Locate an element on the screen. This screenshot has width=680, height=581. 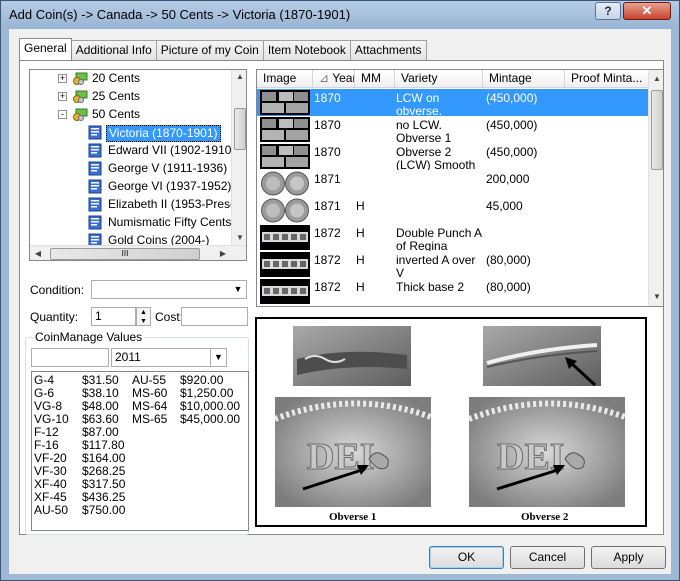
values-year-select: 2011 ▼ is located at coordinates (169, 357).